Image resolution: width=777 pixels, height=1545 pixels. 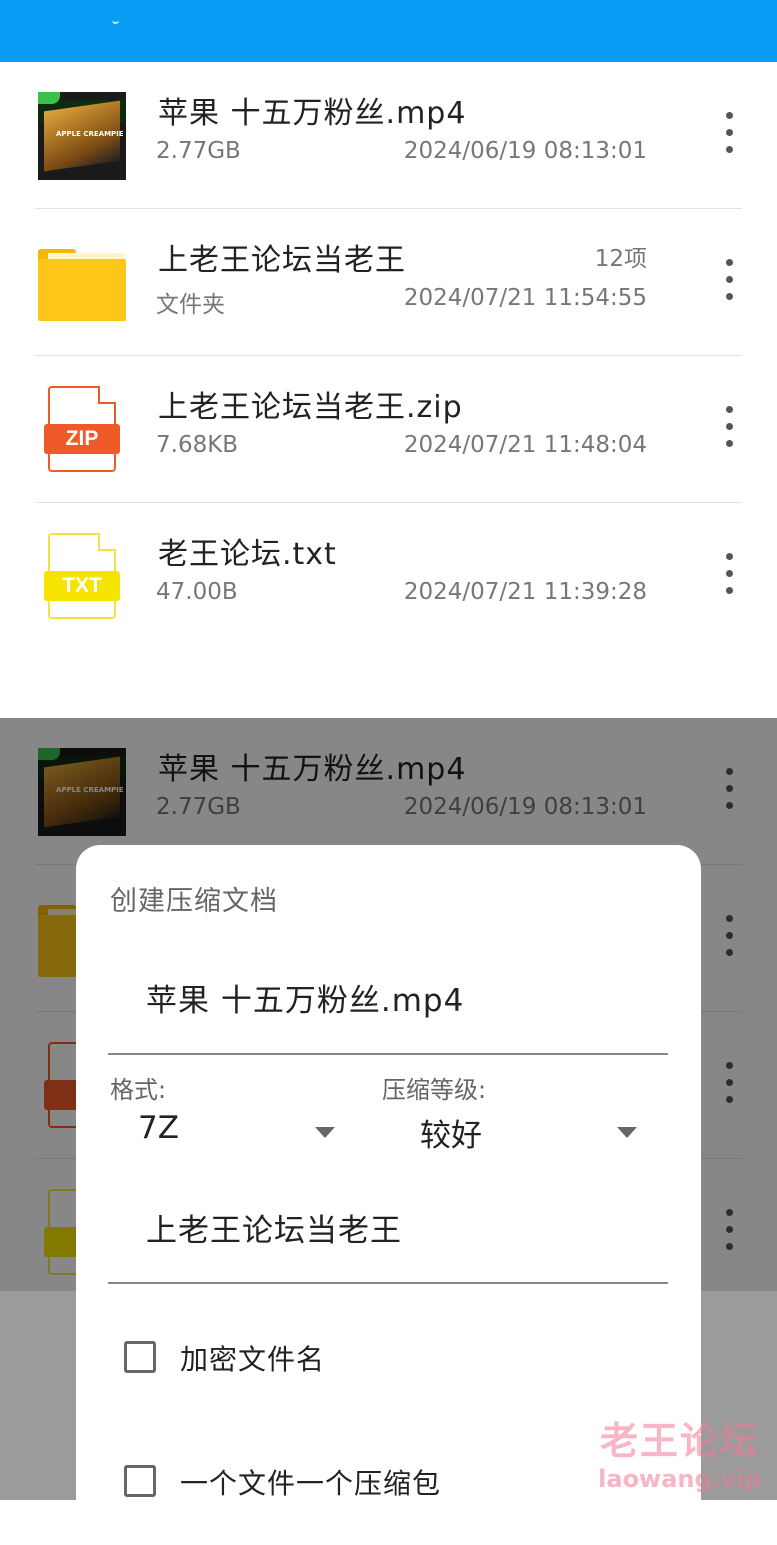 I want to click on watermark: 老王论坛 laowang.vip, so click(x=680, y=1451).